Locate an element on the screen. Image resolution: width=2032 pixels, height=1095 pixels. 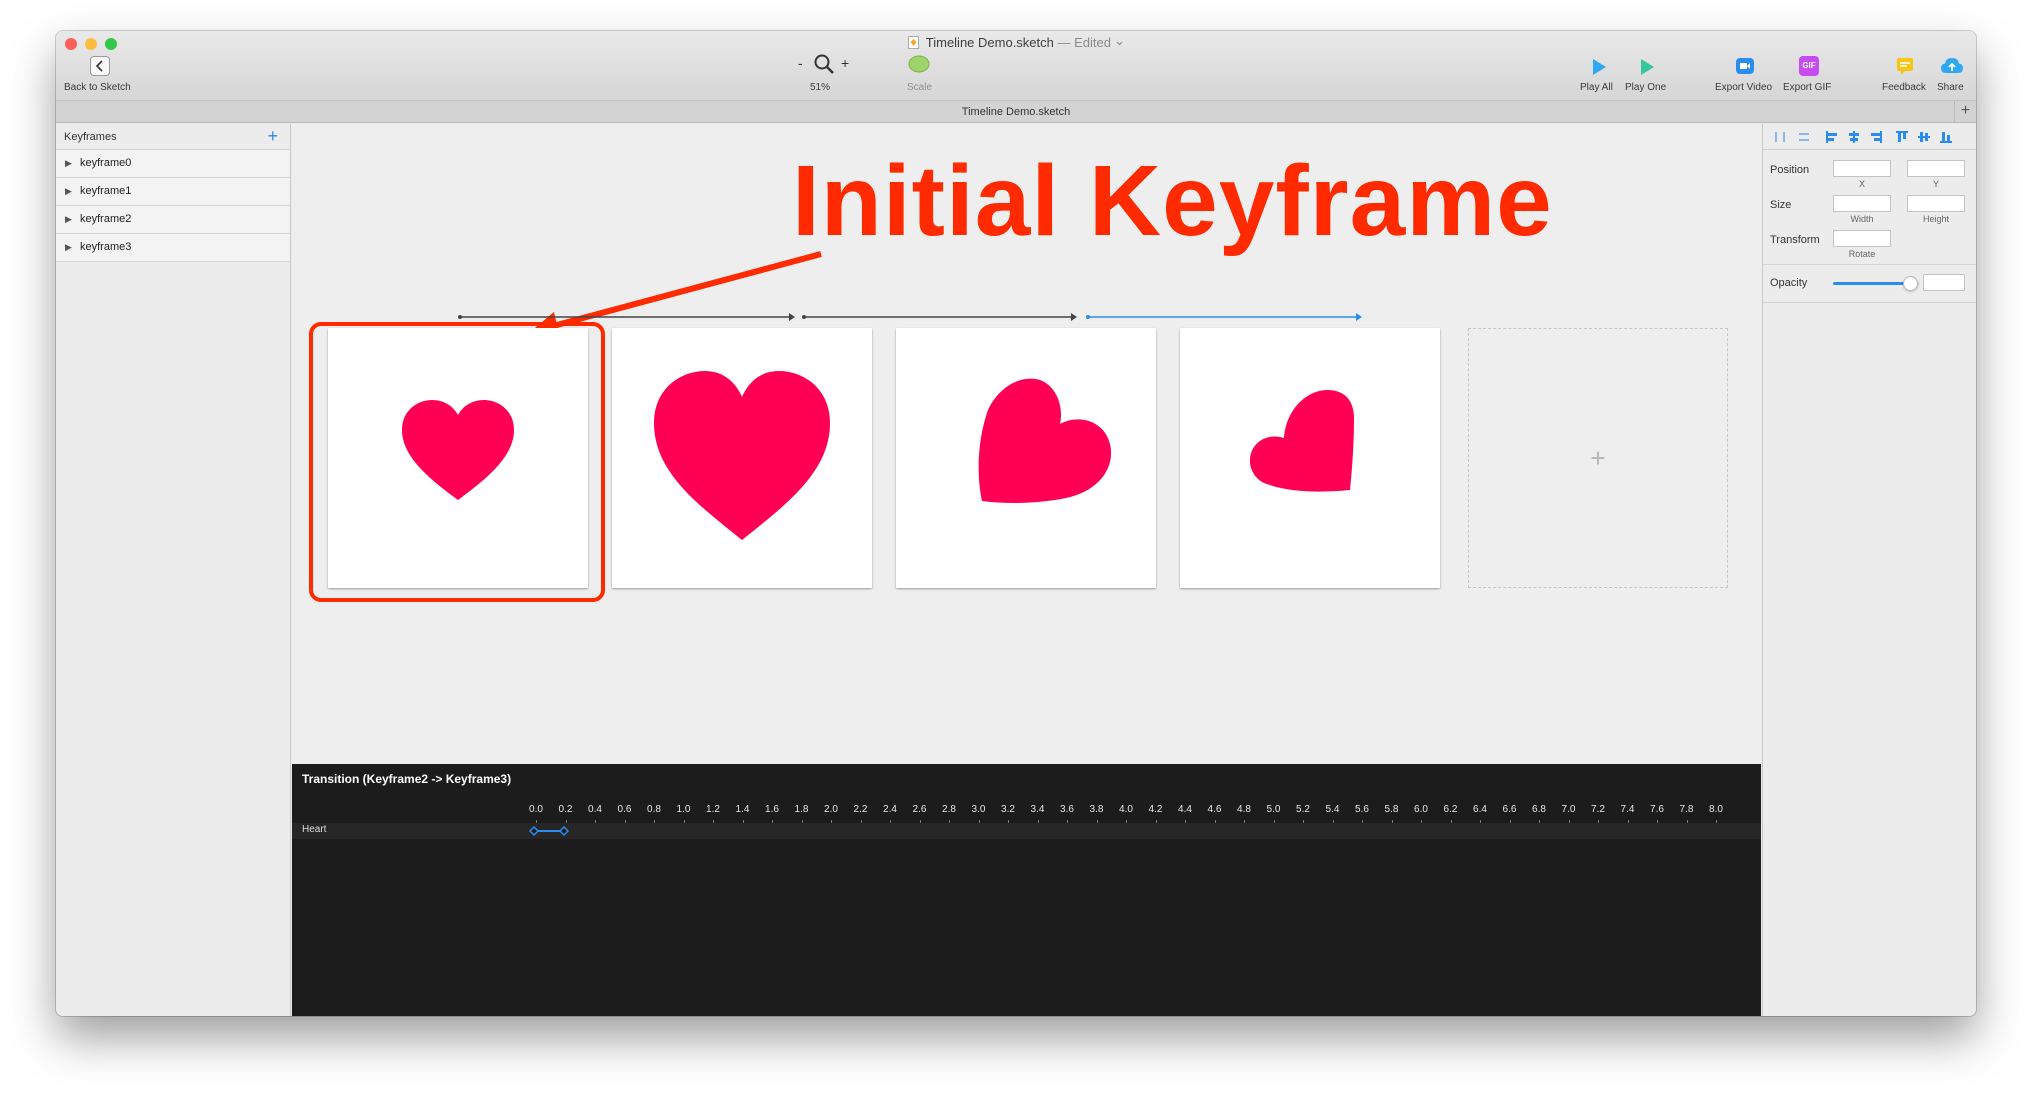
time-tick-label: 3.2 is located at coordinates (1008, 809).